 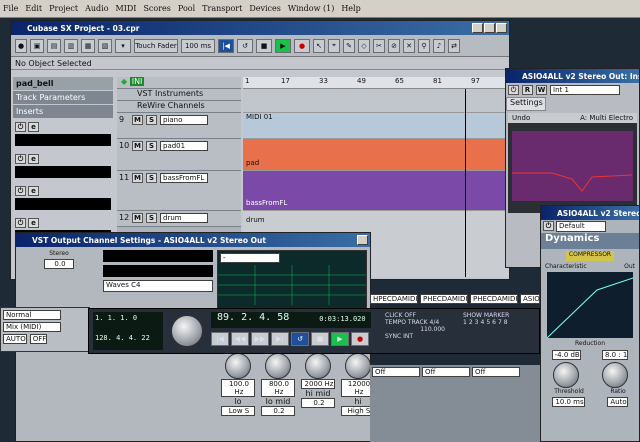 What do you see at coordinates (617, 402) in the screenshot?
I see `release-value: Auto` at bounding box center [617, 402].